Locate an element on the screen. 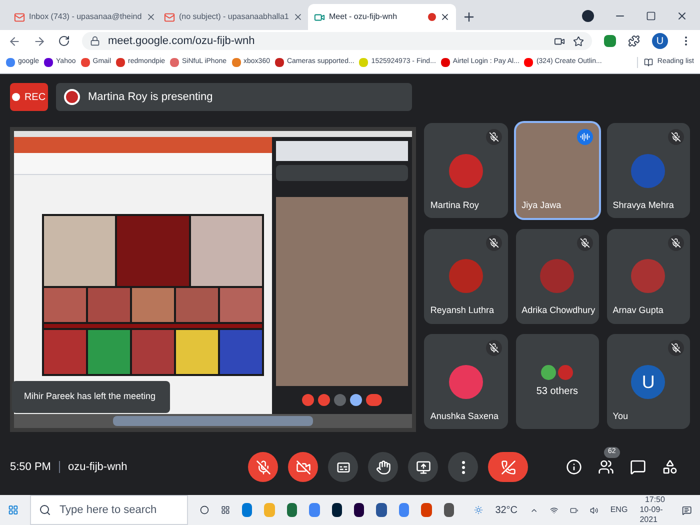 This screenshot has width=700, height=525. new-tab-icon is located at coordinates (469, 17).